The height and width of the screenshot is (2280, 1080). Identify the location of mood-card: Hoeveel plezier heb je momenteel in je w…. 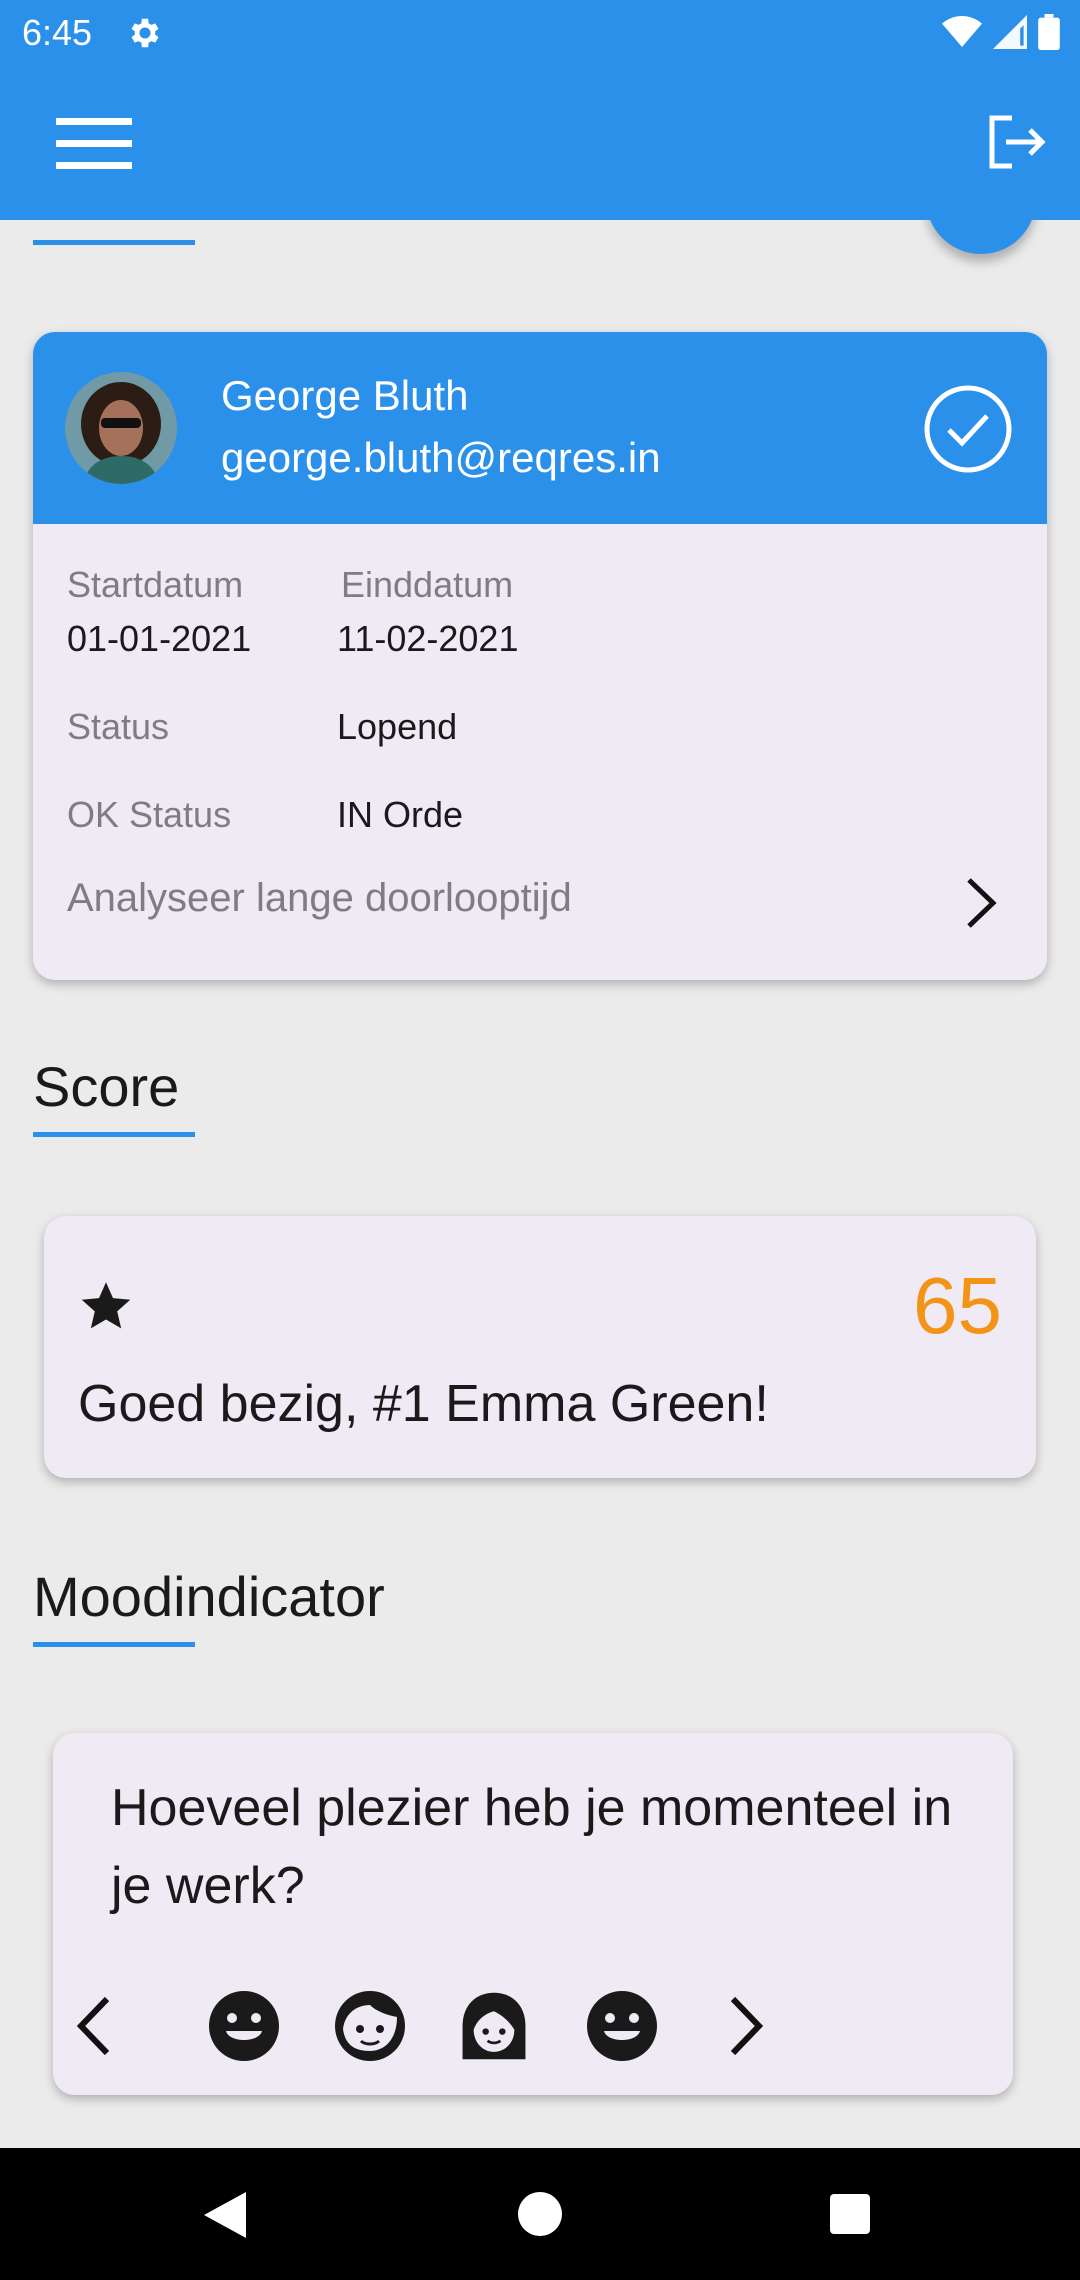
(533, 1914).